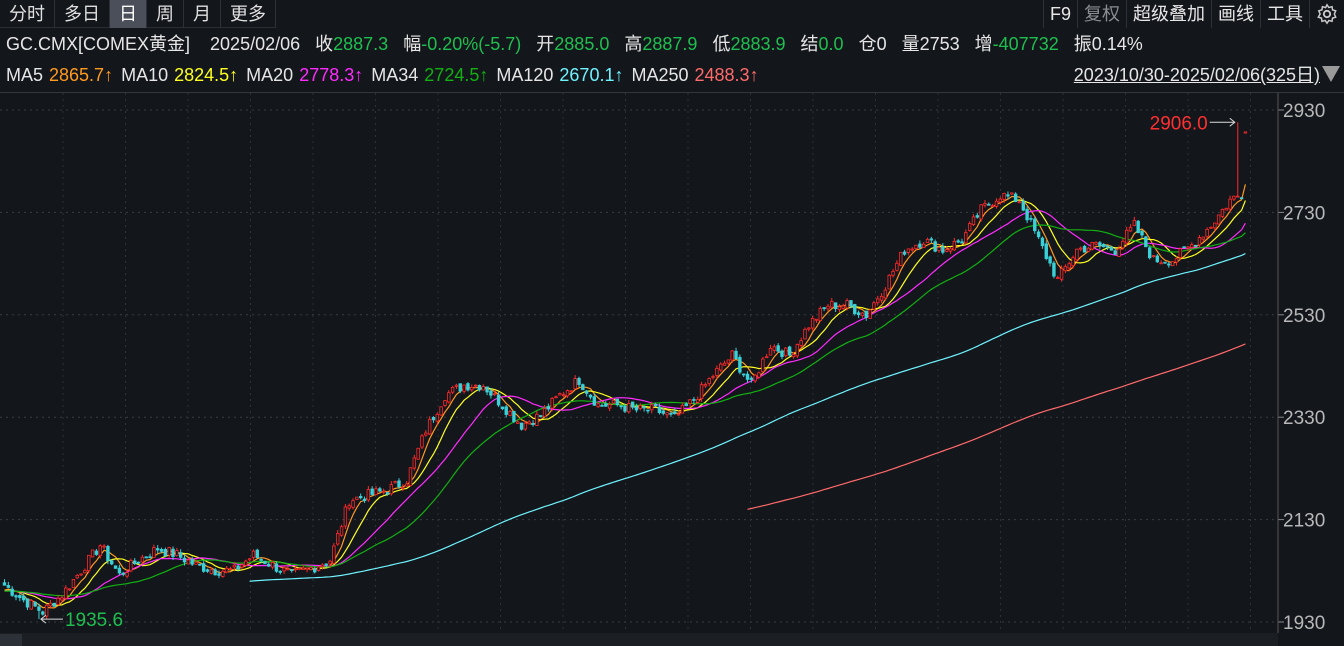 This screenshot has width=1344, height=646. What do you see at coordinates (1101, 14) in the screenshot?
I see `adjust-button: 复权` at bounding box center [1101, 14].